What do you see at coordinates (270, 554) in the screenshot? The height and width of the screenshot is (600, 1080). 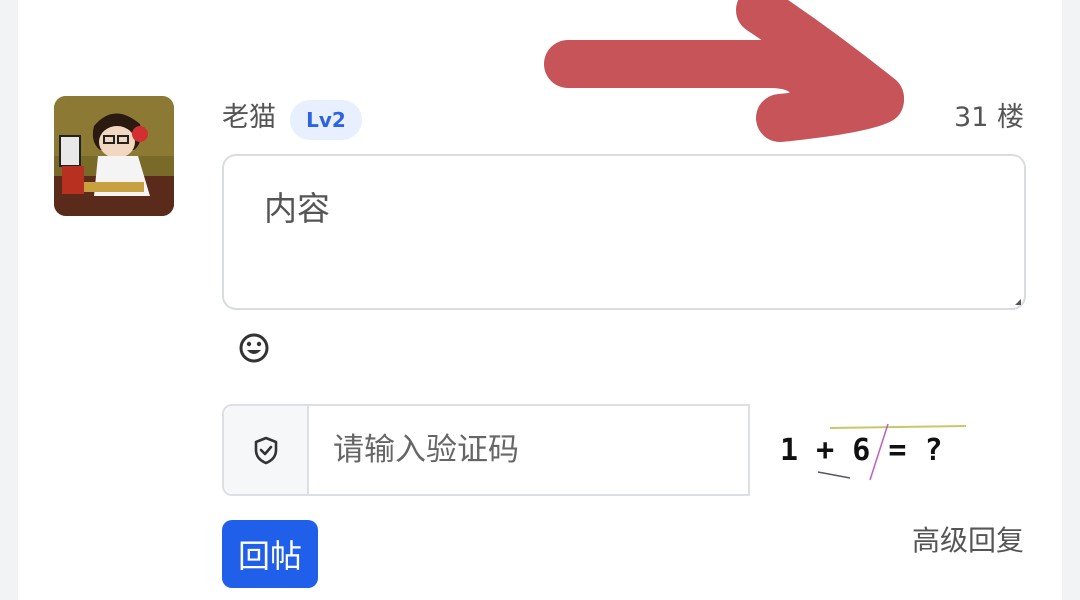 I see `reply-button: 回帖` at bounding box center [270, 554].